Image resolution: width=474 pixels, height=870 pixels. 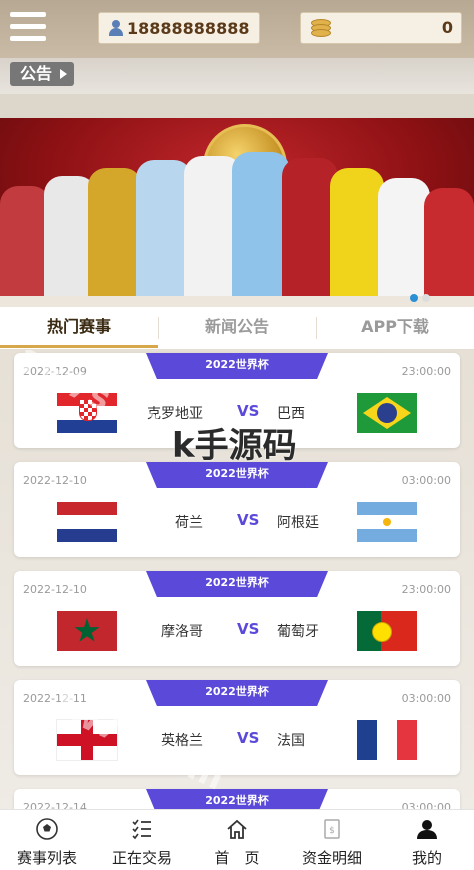 What do you see at coordinates (188, 28) in the screenshot?
I see `user-phone: 18888888888` at bounding box center [188, 28].